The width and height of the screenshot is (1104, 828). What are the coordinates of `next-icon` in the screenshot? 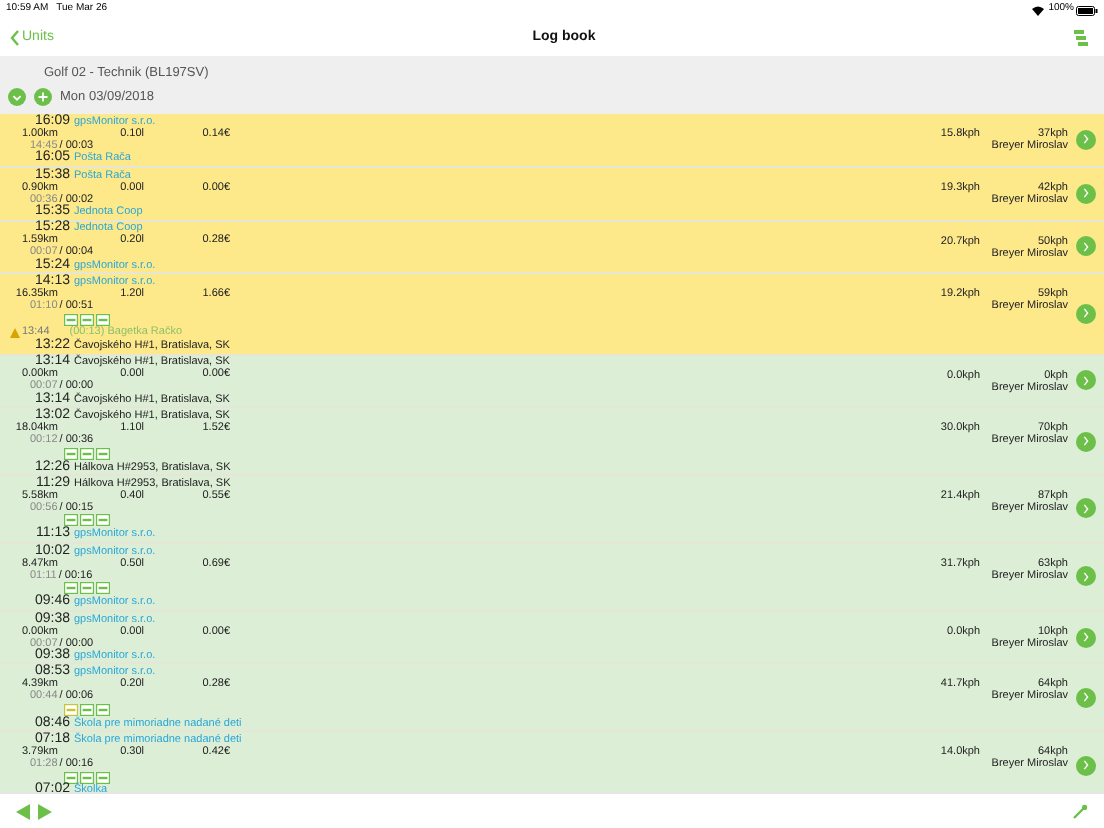 It's located at (45, 811).